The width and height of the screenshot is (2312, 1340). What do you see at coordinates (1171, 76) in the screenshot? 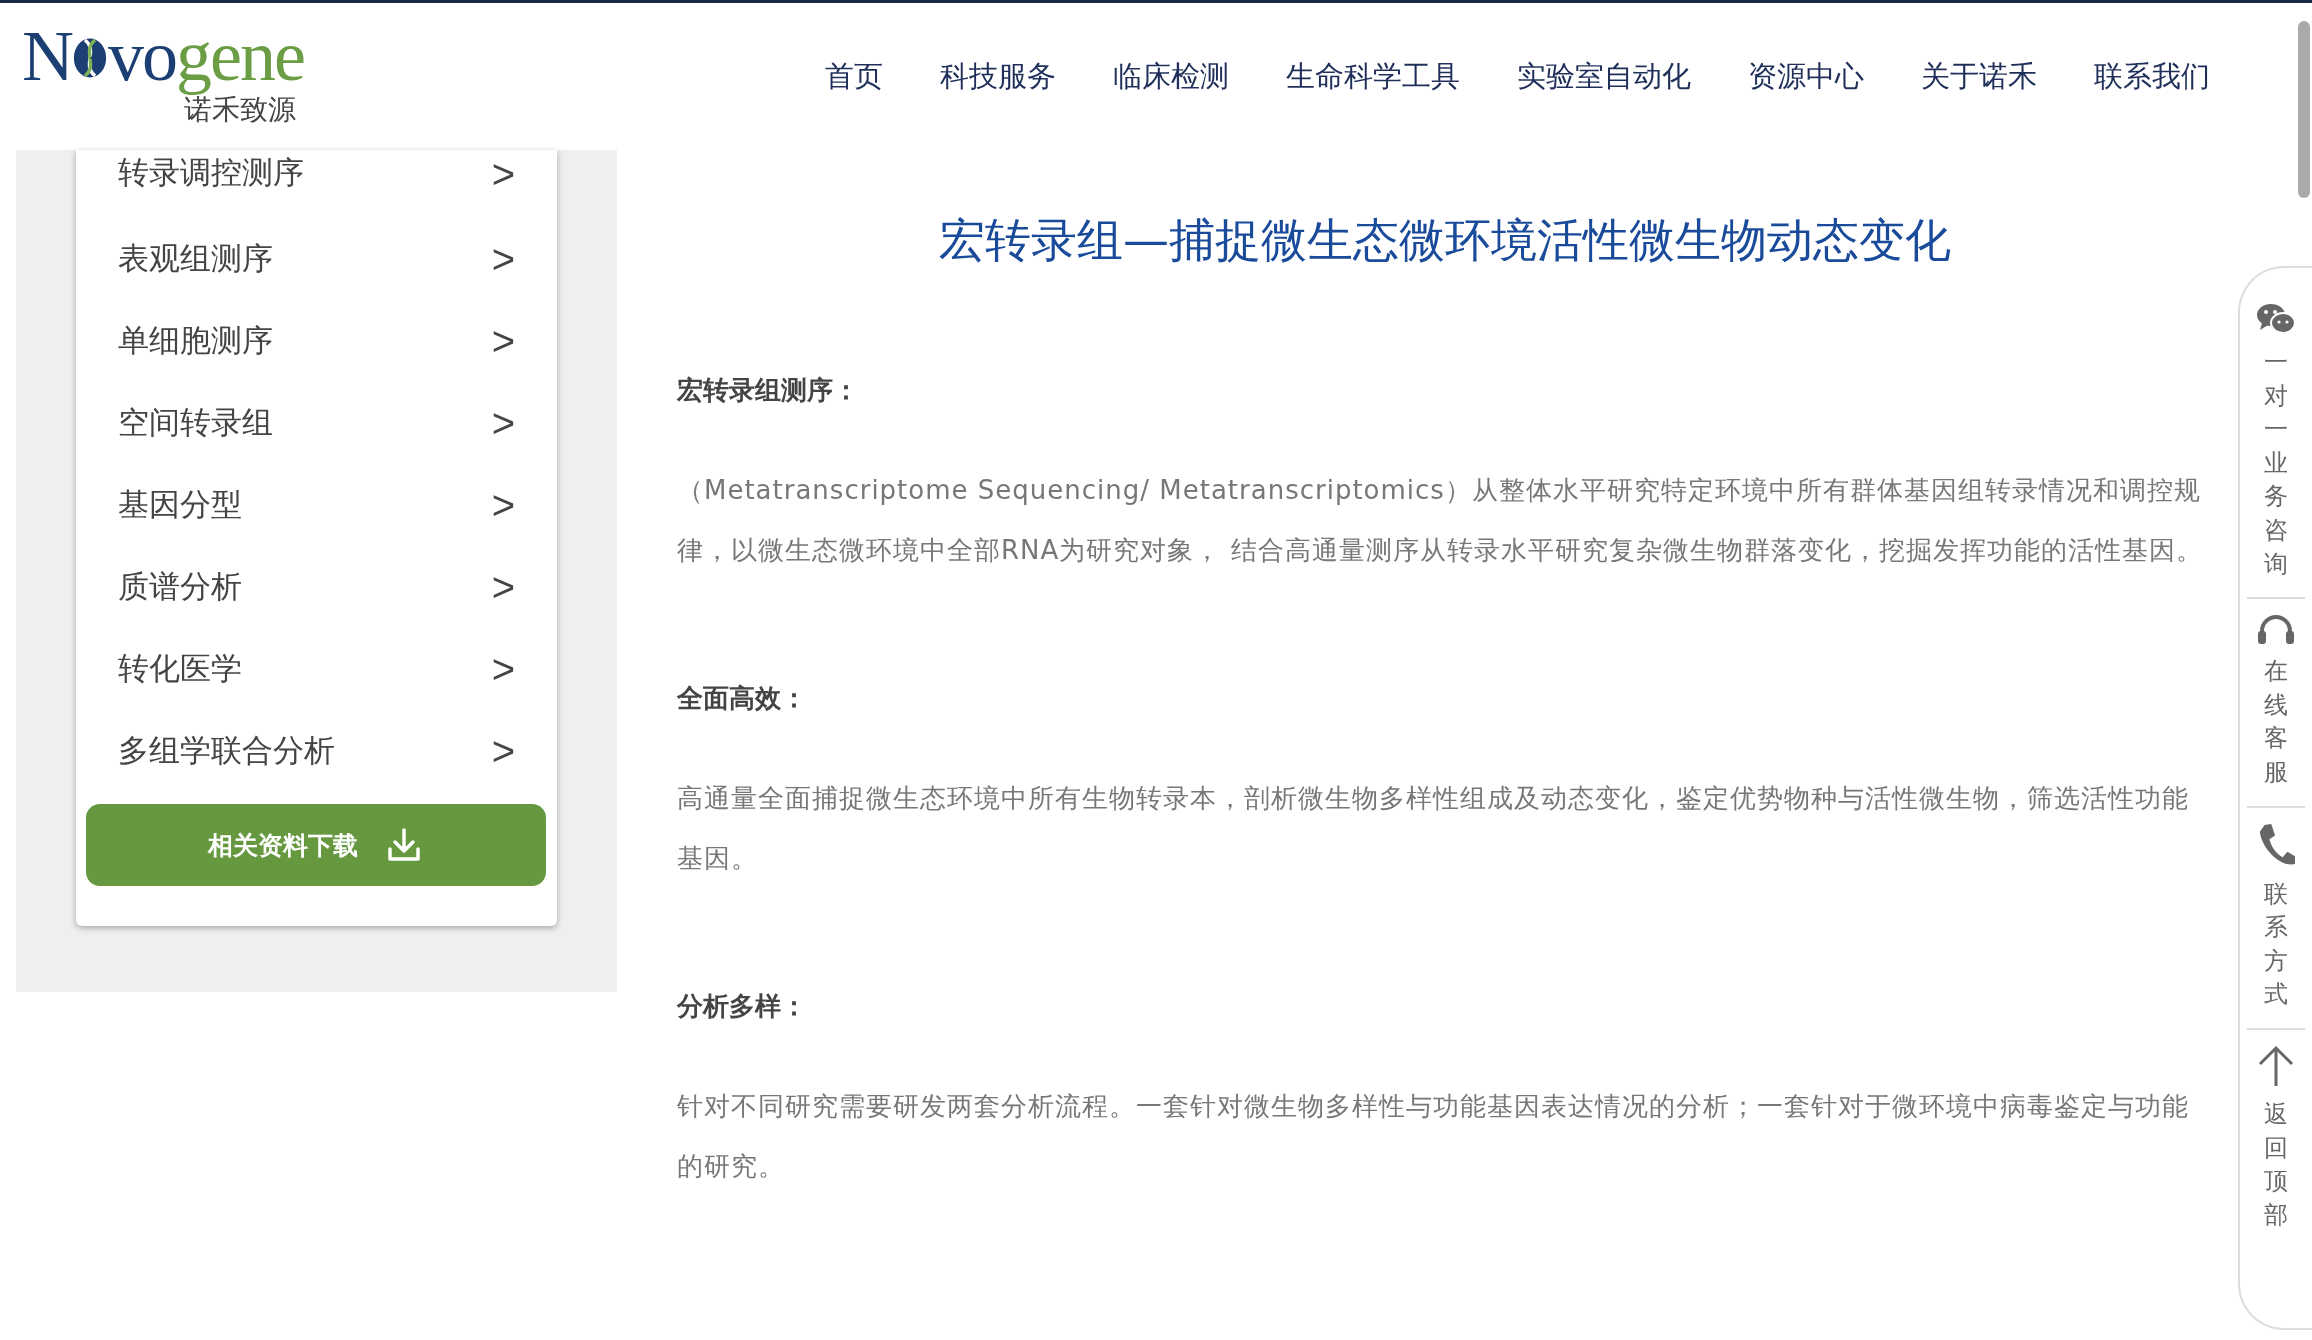
I see `nav-link: 临床检测` at bounding box center [1171, 76].